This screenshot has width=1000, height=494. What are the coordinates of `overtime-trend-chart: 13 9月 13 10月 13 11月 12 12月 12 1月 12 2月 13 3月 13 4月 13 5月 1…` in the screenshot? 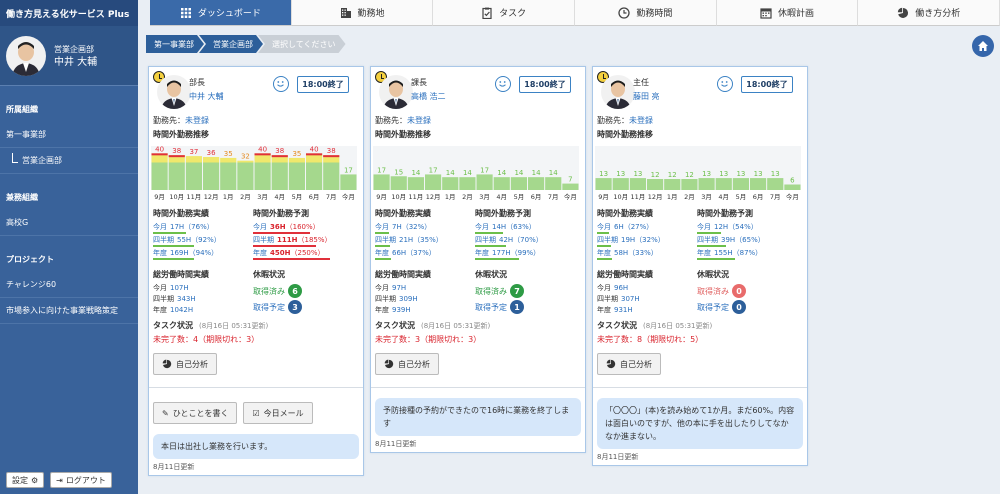 It's located at (698, 173).